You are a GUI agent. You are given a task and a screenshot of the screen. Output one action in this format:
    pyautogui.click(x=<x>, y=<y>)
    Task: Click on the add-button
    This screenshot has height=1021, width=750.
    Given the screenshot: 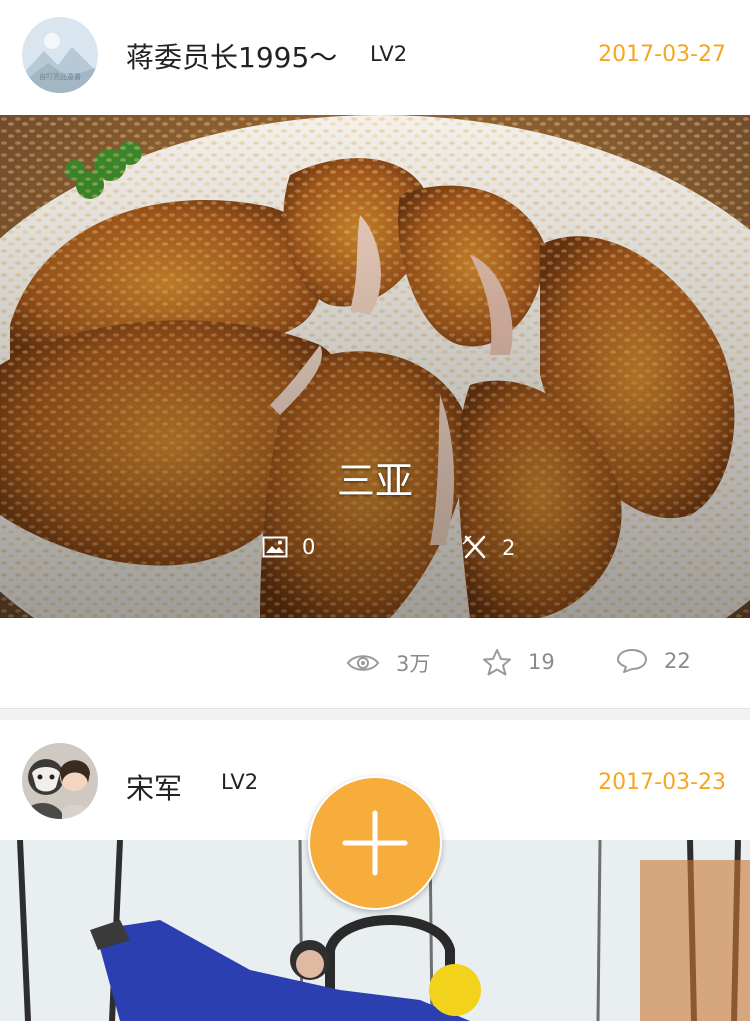 What is the action you would take?
    pyautogui.click(x=375, y=843)
    